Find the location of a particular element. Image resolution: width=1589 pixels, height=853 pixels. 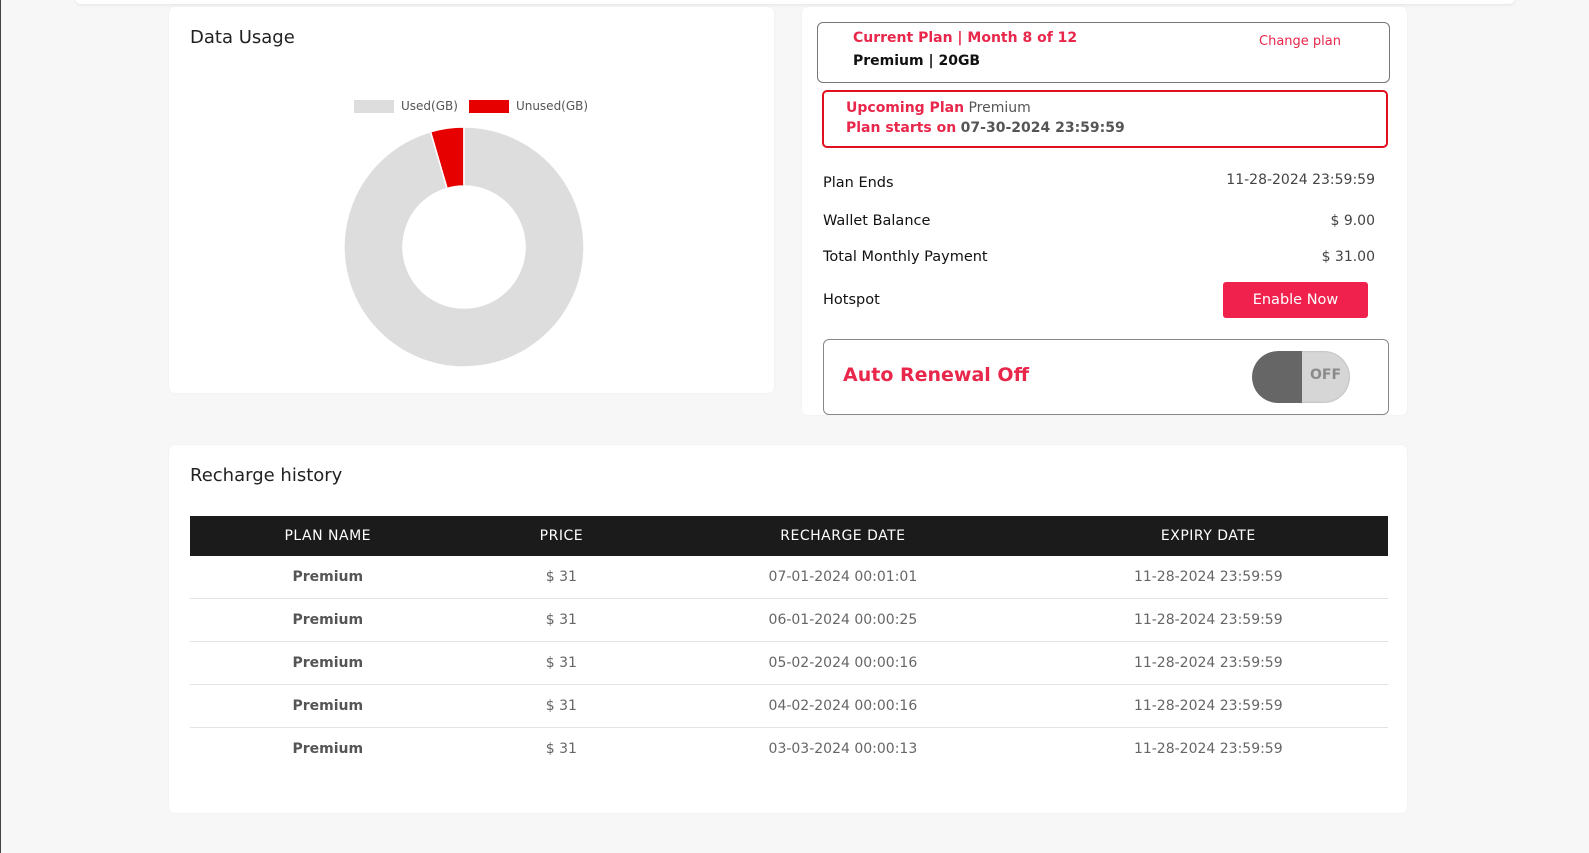

auto-renewal-toggle: OFF is located at coordinates (1301, 377).